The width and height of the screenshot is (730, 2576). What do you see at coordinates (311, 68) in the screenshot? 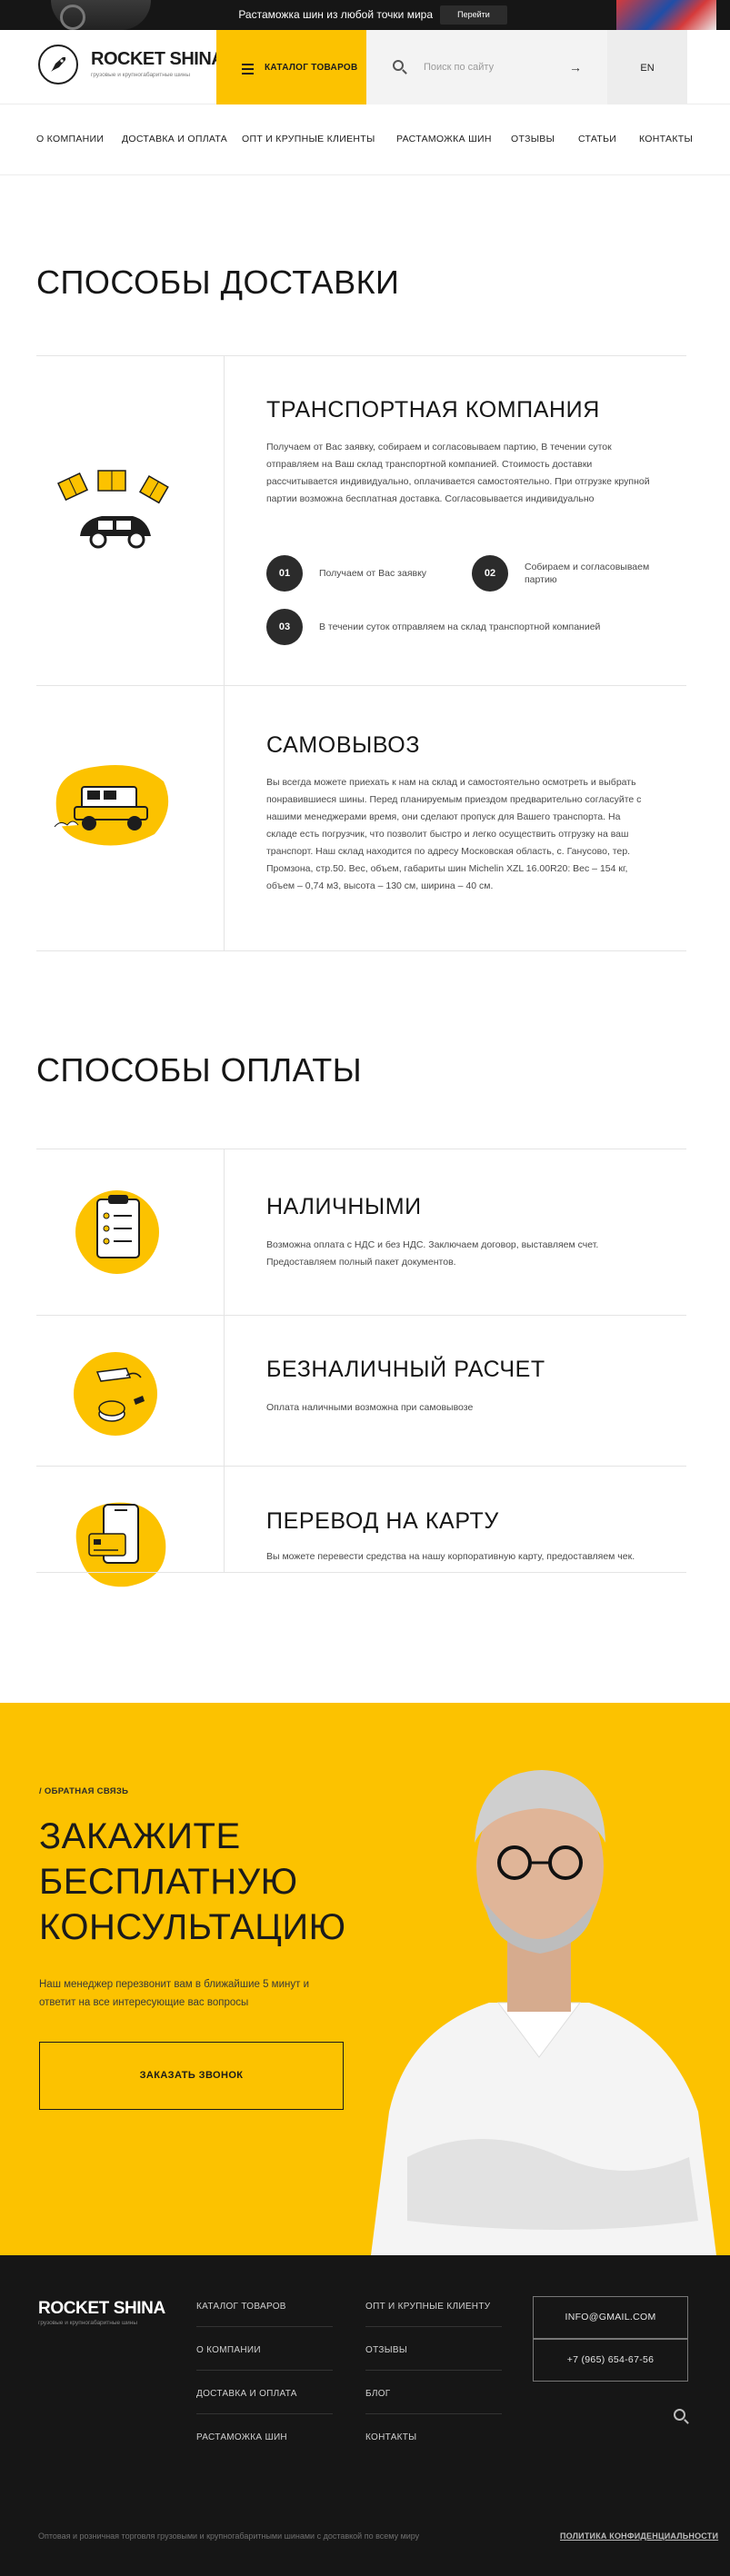
I see `catalog-label: КАТАЛОГ ТОВАРОВ` at bounding box center [311, 68].